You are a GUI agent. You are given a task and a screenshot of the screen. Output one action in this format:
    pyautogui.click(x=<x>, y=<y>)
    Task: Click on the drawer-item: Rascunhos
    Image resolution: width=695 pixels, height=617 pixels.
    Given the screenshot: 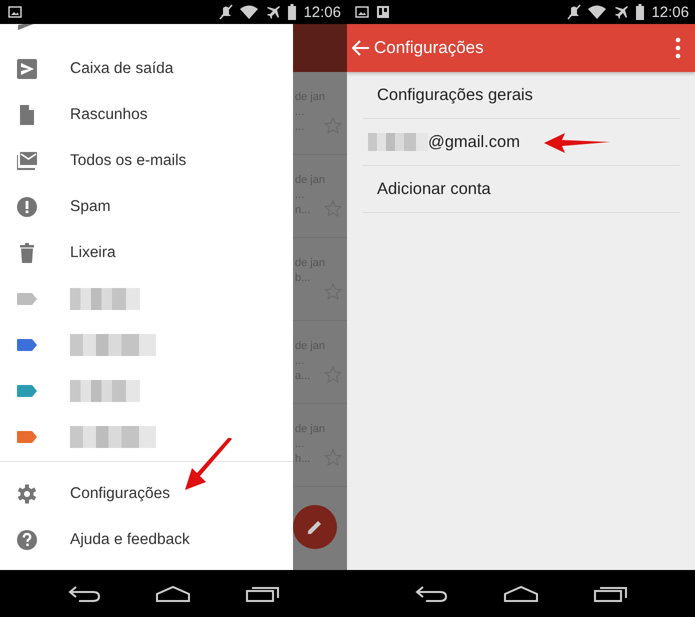 What is the action you would take?
    pyautogui.click(x=146, y=115)
    